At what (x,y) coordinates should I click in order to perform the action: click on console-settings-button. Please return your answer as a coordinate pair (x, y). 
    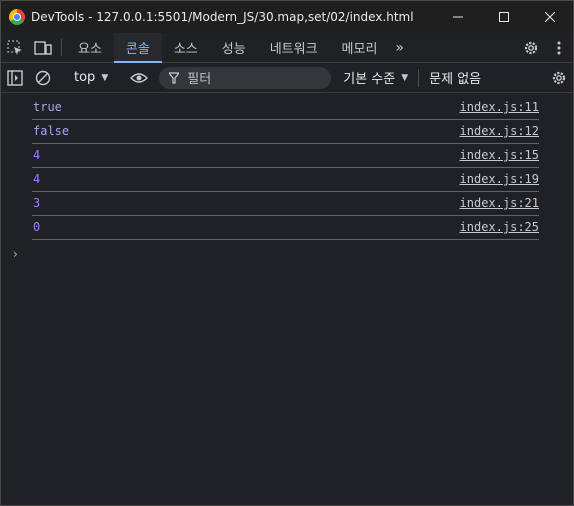
    Looking at the image, I should click on (559, 77).